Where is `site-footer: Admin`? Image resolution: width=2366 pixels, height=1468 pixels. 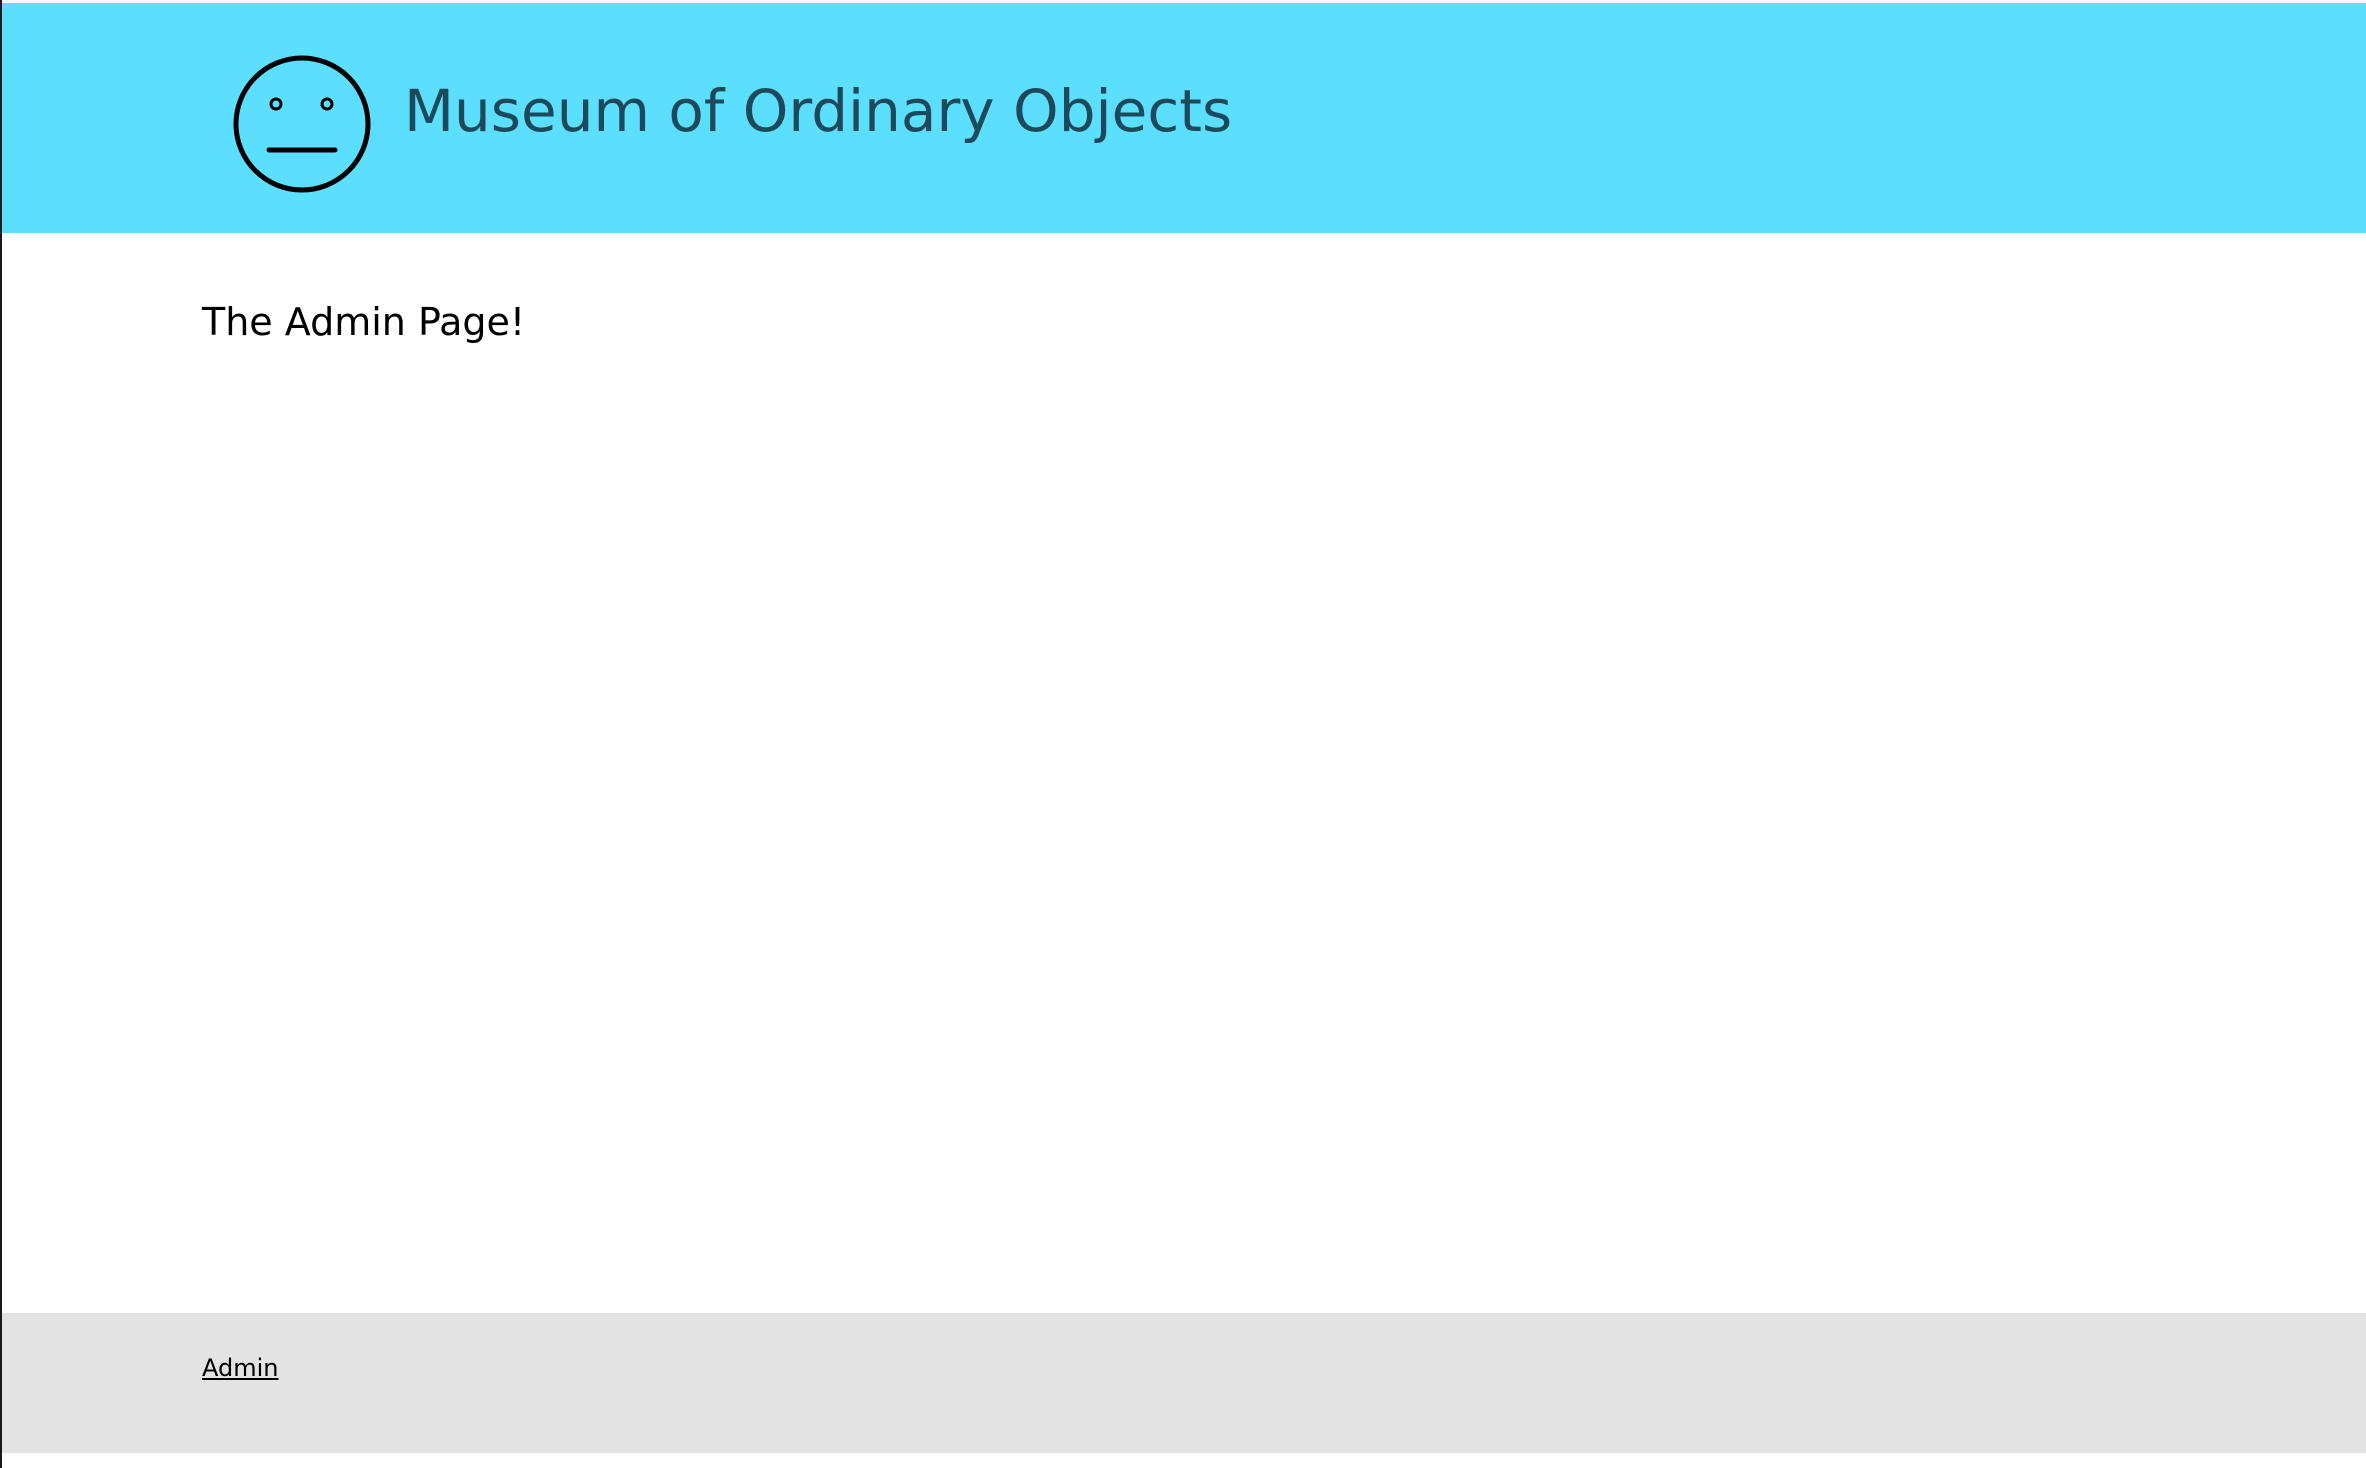
site-footer: Admin is located at coordinates (1184, 1383).